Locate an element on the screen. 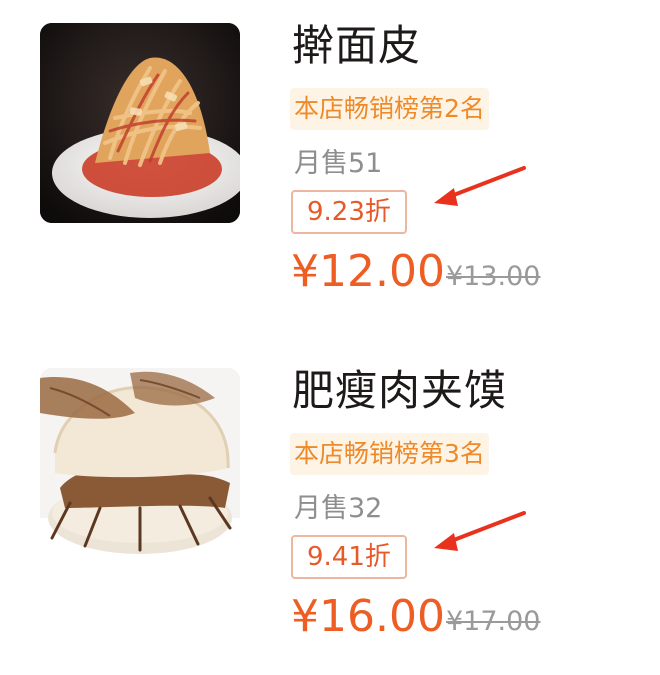 The image size is (660, 675). original-price: ¥17.00 is located at coordinates (493, 621).